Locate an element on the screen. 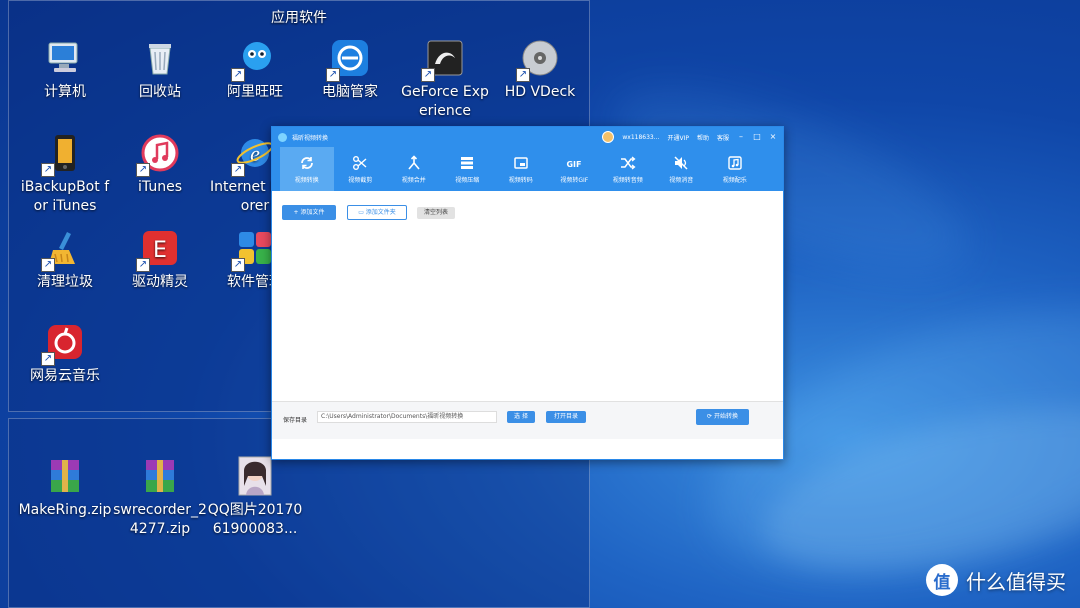  mute-icon is located at coordinates (681, 162).